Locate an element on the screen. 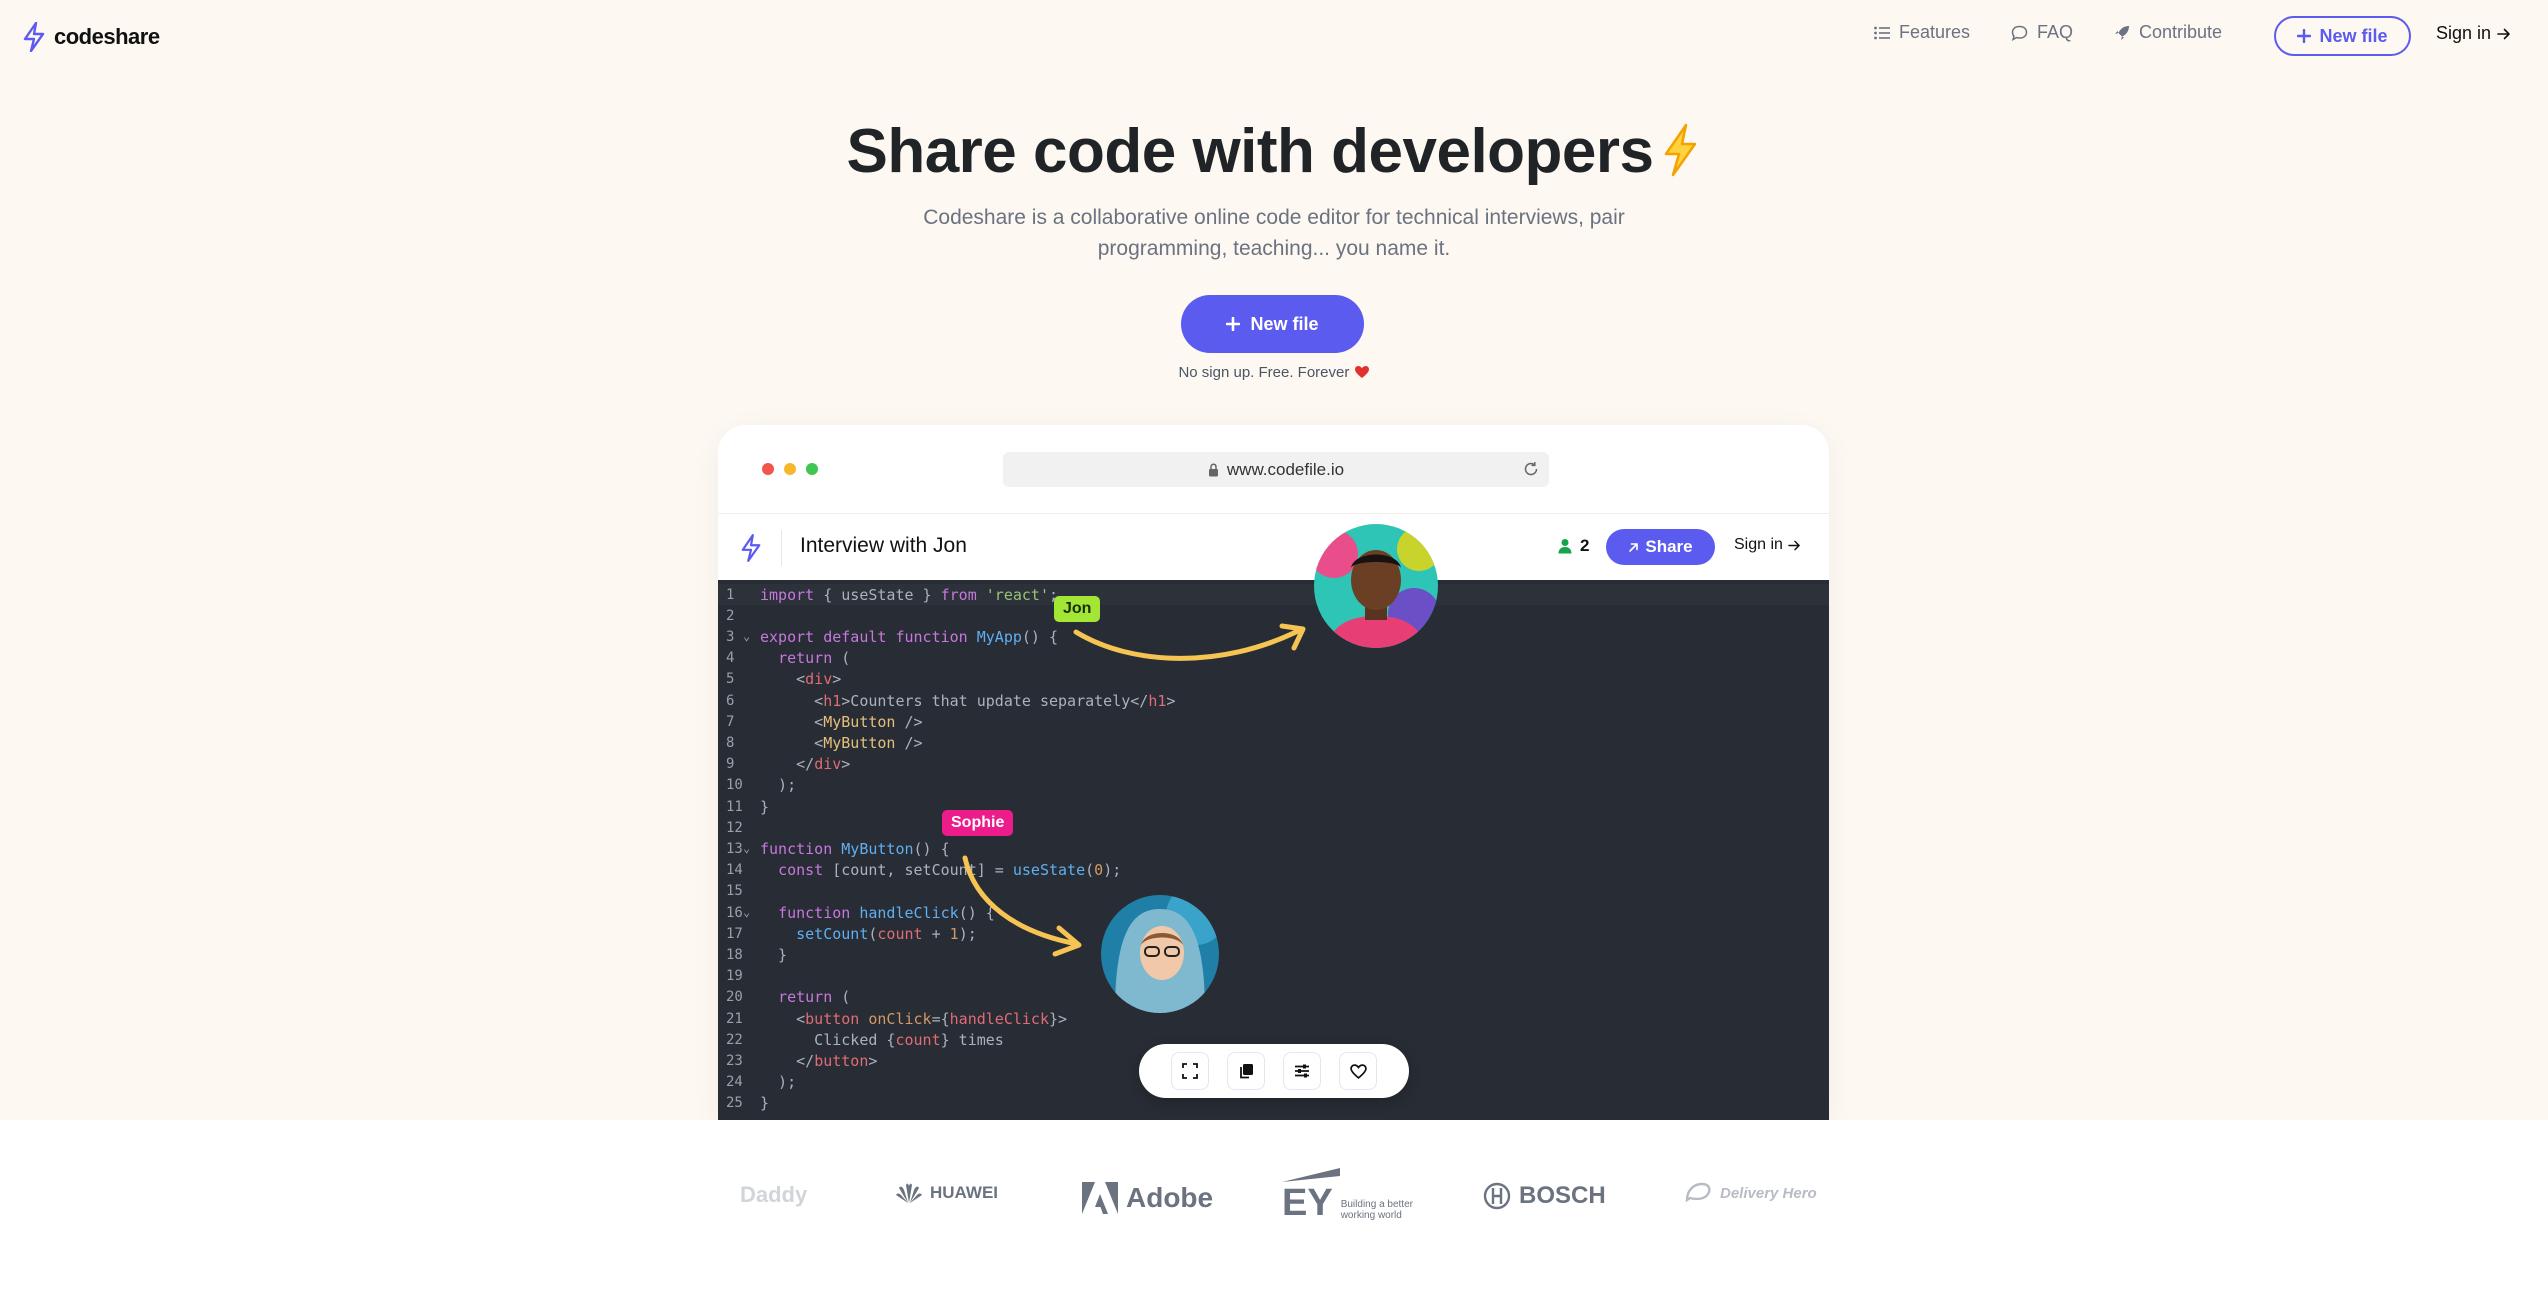 The image size is (2548, 1294). code-line: 12 is located at coordinates (1273, 827).